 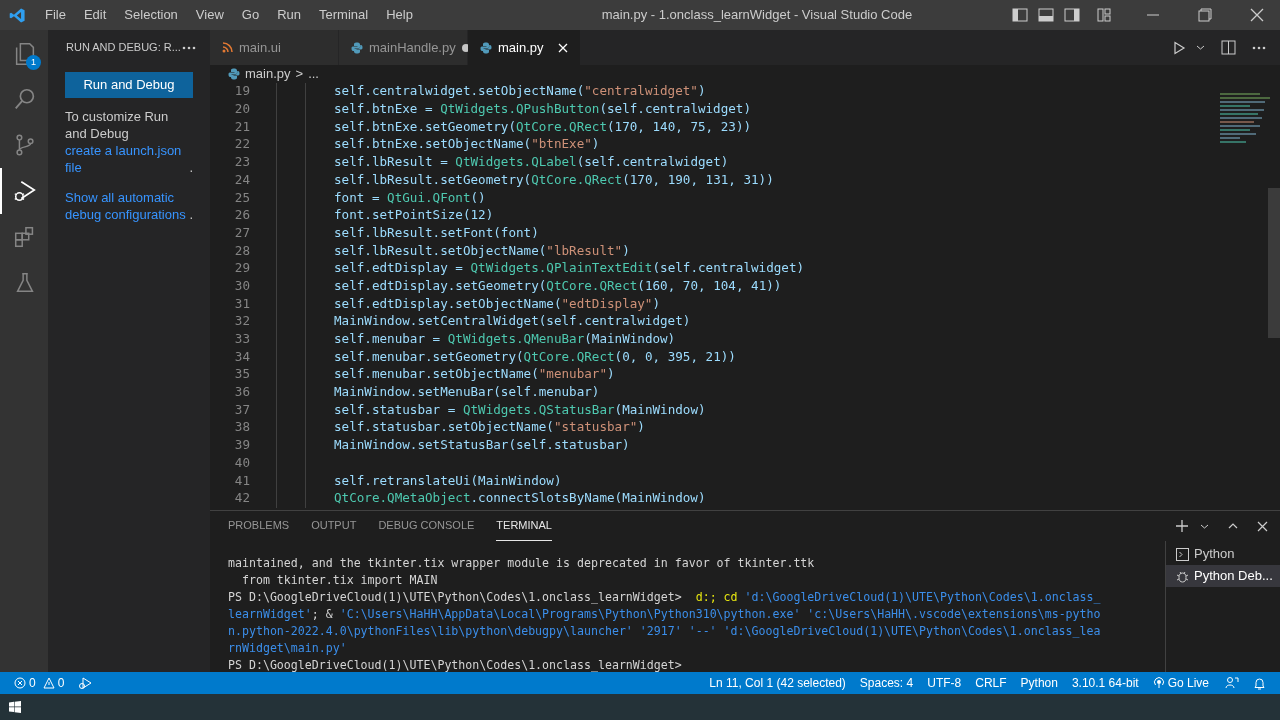 I want to click on code-line: self.btnExe.setGeometry(QtCore.QRect(170, 140, 75, 23)), so click(x=543, y=126).